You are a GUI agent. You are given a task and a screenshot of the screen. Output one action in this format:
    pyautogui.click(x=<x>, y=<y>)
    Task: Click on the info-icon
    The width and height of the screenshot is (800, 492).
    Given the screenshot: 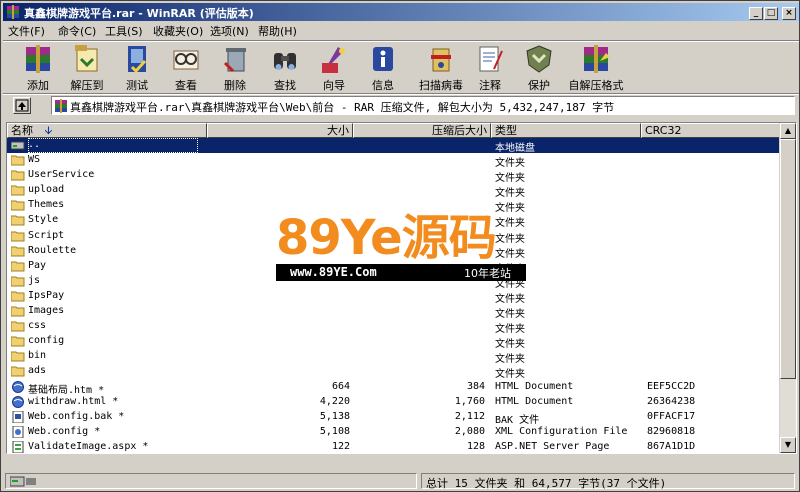 What is the action you would take?
    pyautogui.click(x=383, y=59)
    